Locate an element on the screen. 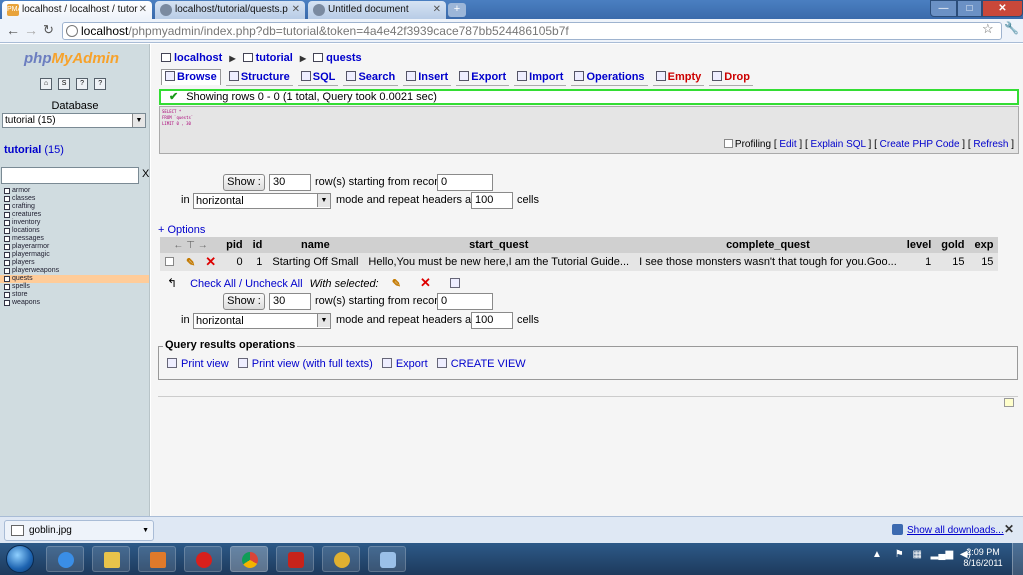 This screenshot has height=575, width=1023. display-mode-select: horizontal ▼ is located at coordinates (262, 201).